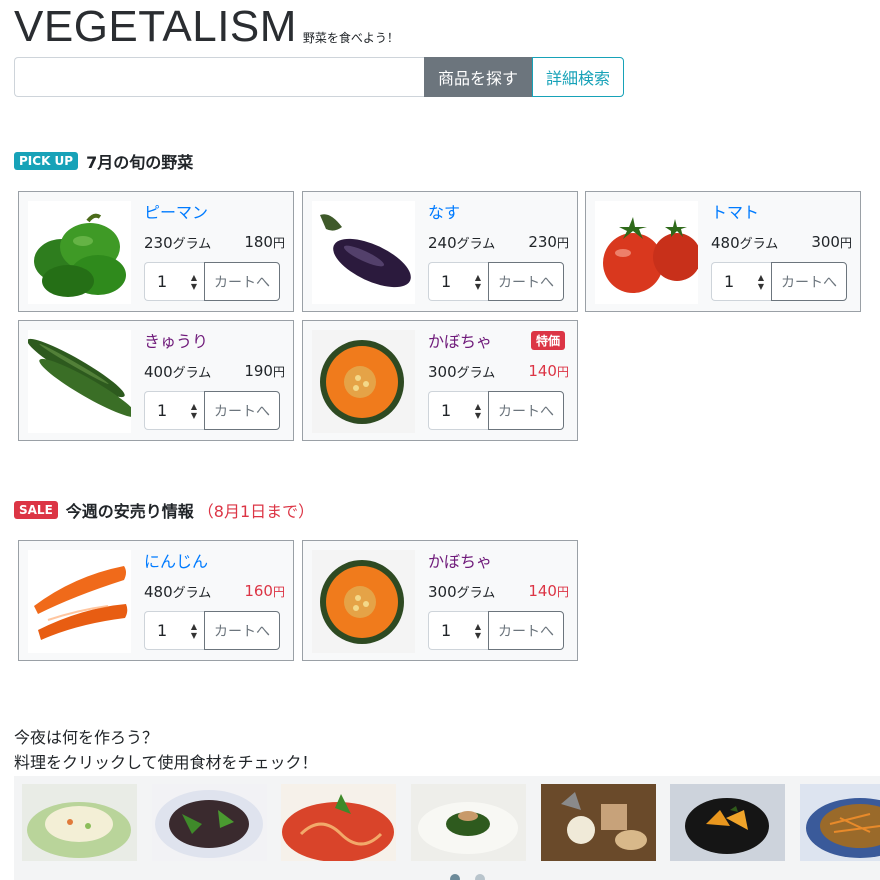 Image resolution: width=880 pixels, height=880 pixels. What do you see at coordinates (468, 822) in the screenshot?
I see `spinach-dish-image` at bounding box center [468, 822].